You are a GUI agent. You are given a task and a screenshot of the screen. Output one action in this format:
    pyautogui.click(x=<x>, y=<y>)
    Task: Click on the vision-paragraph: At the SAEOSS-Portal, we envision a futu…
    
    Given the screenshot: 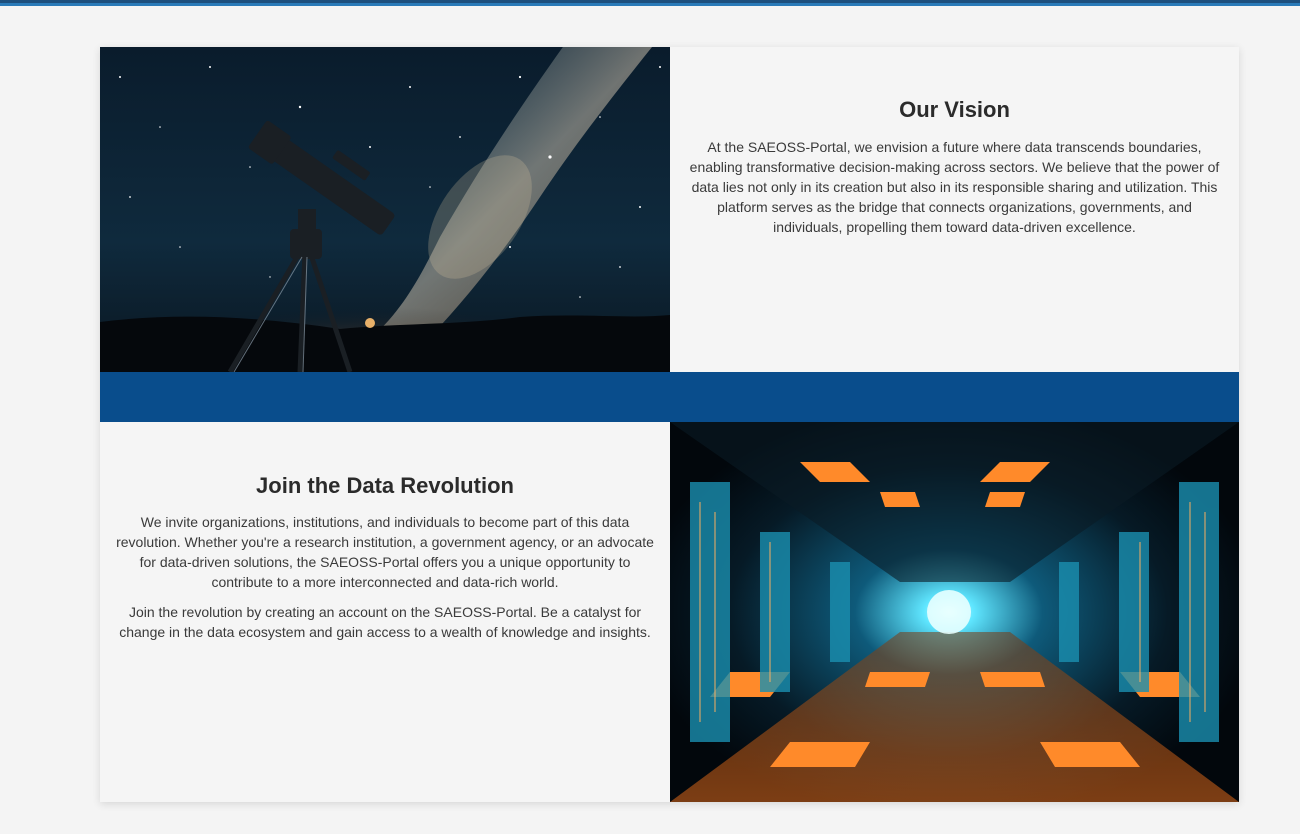 What is the action you would take?
    pyautogui.click(x=954, y=187)
    